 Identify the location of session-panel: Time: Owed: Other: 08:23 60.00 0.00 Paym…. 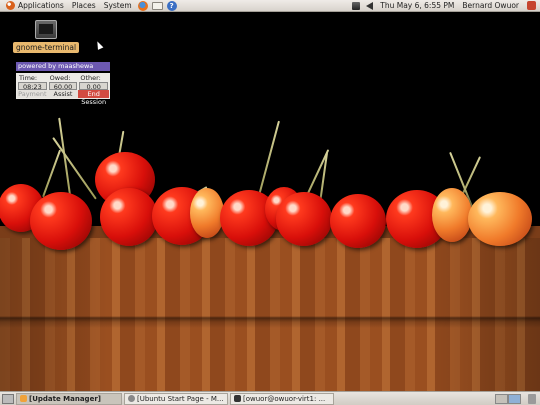
(63, 89).